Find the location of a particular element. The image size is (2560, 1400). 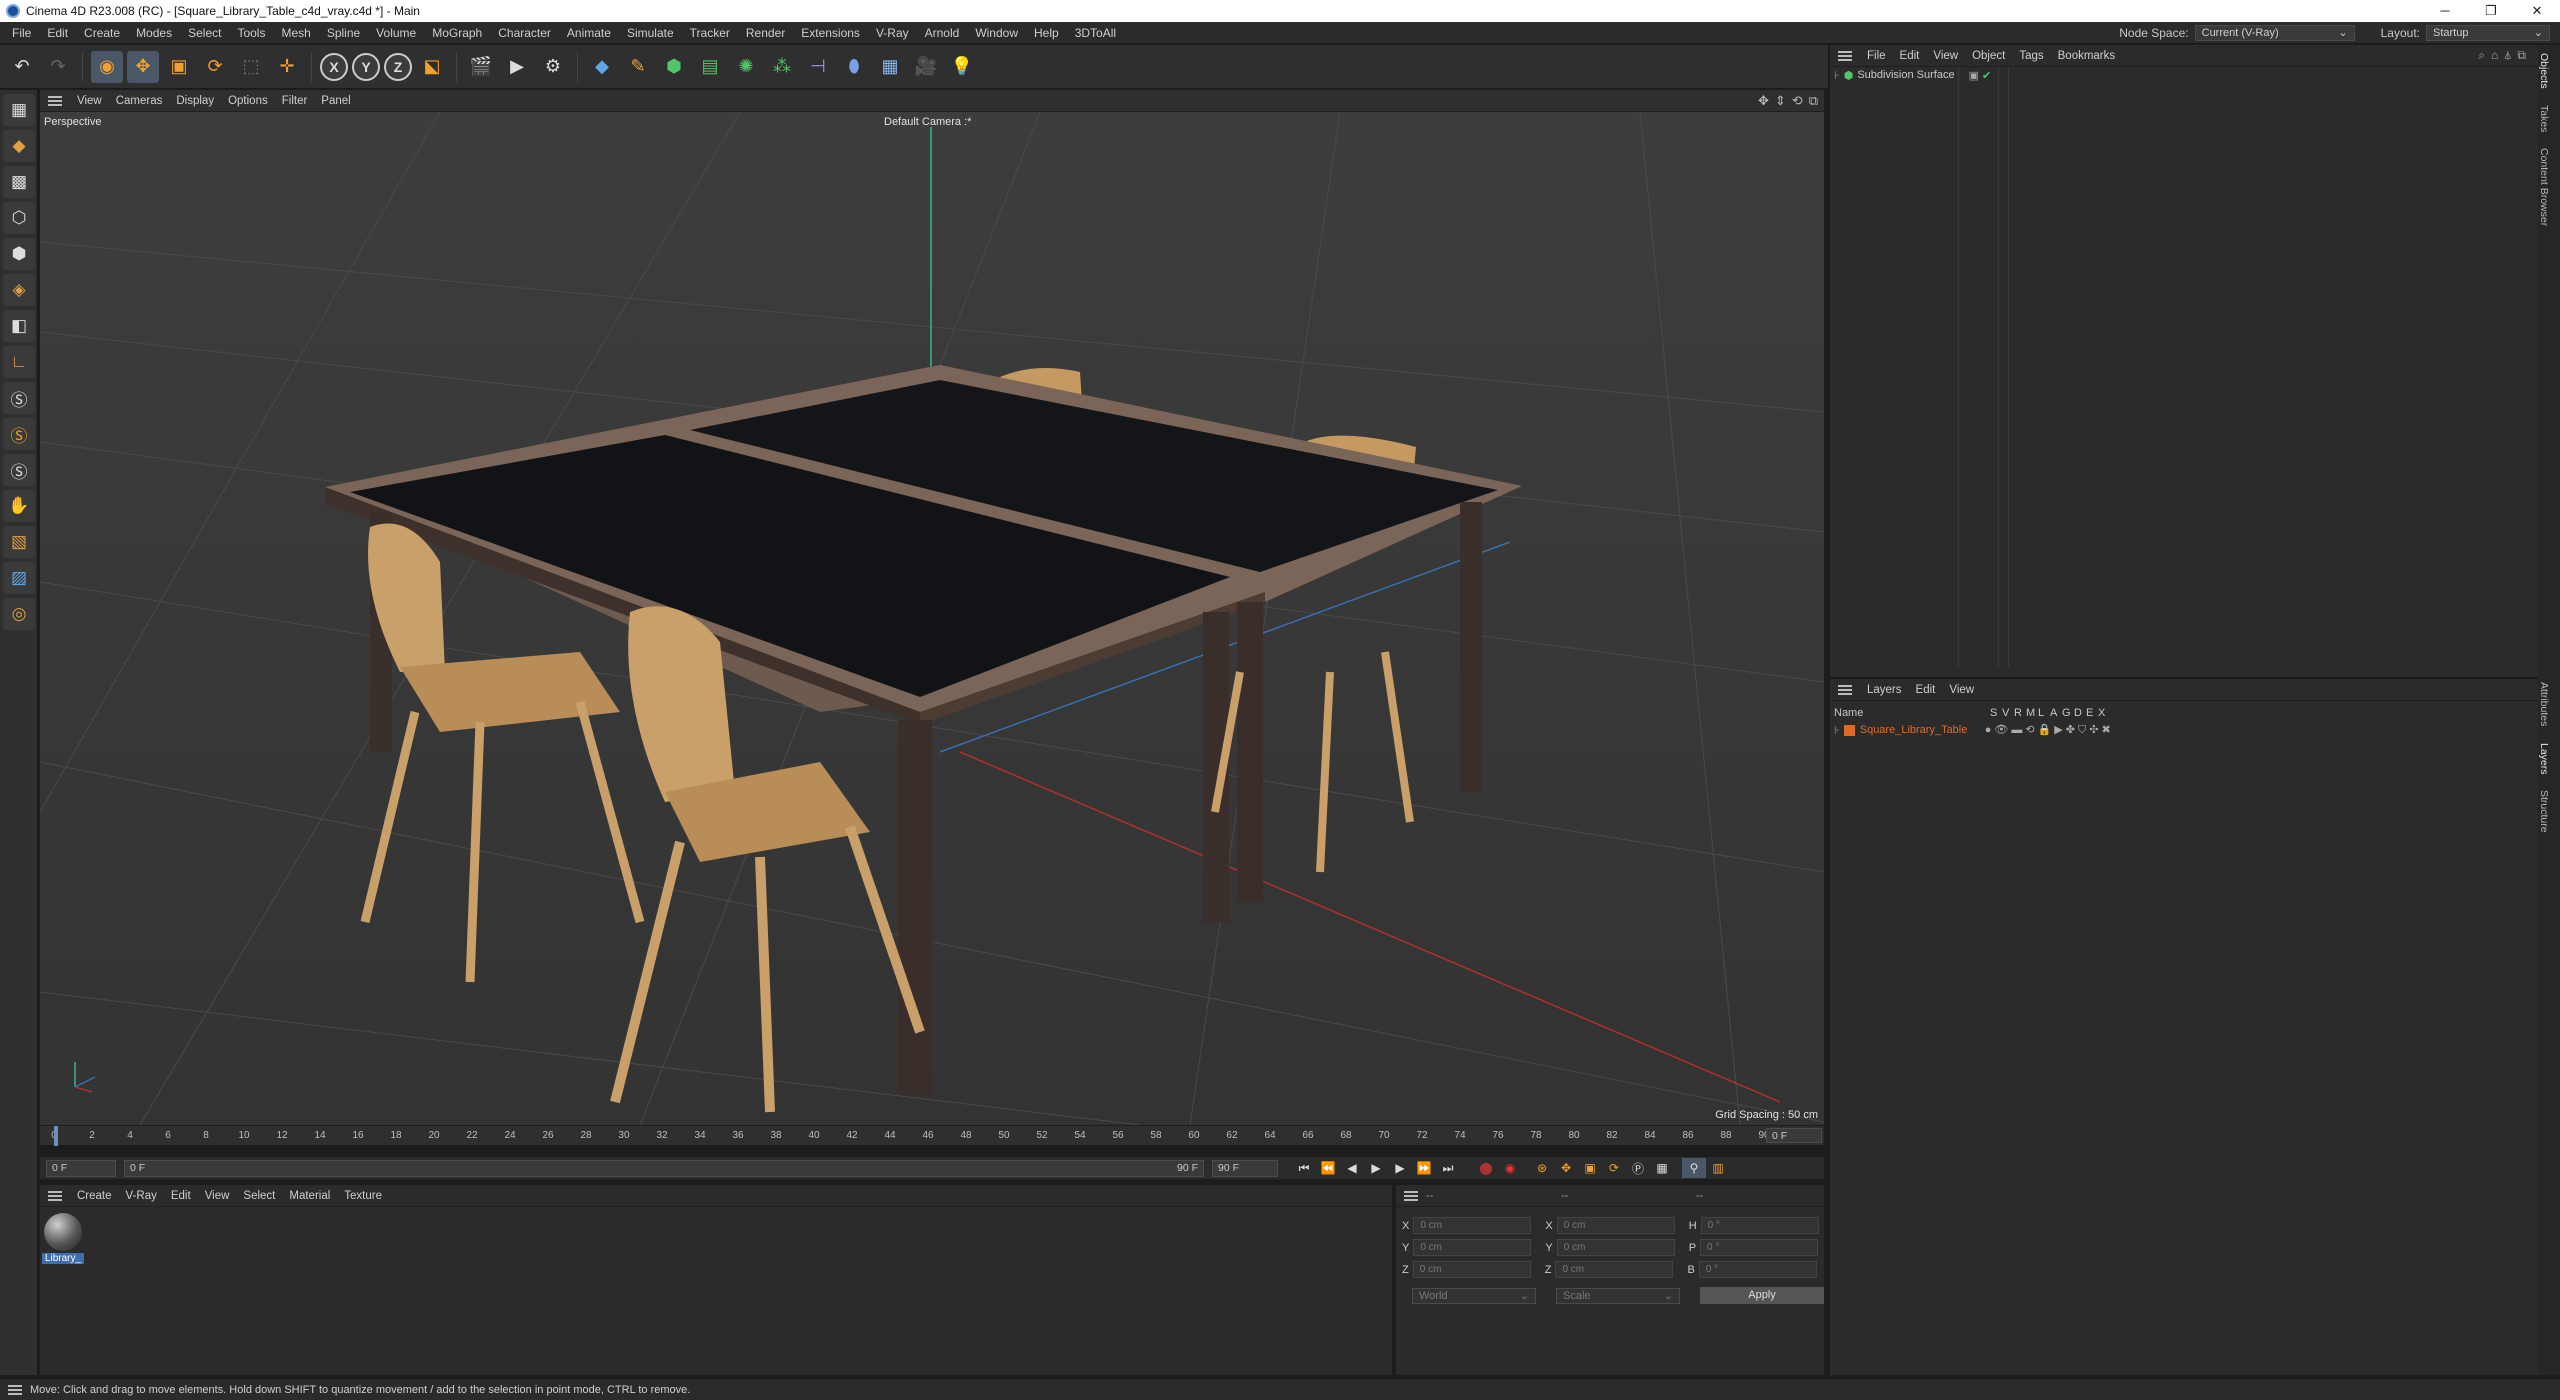

locked-workplane-icon: ▨ is located at coordinates (19, 578).